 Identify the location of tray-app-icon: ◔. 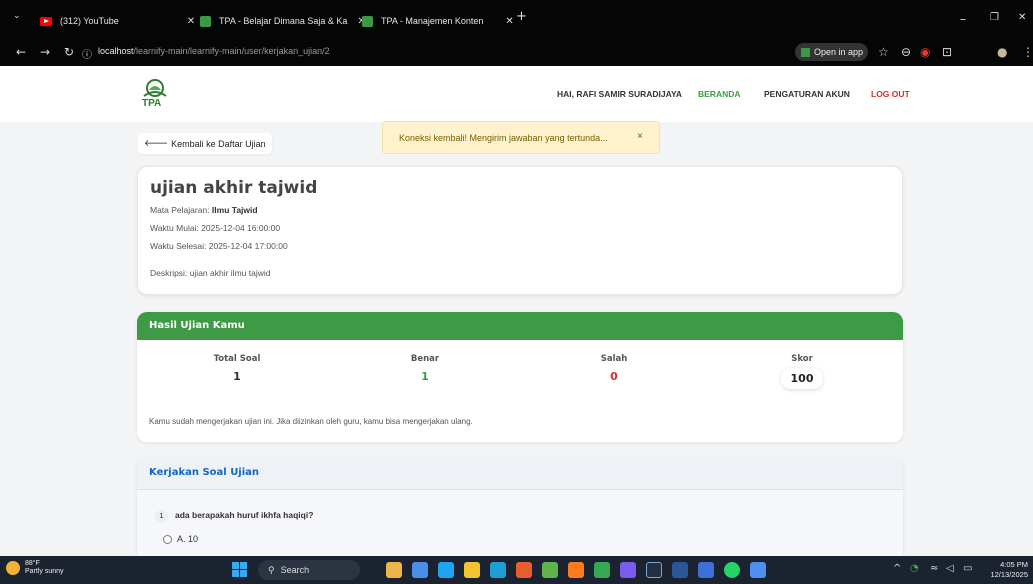
(914, 568).